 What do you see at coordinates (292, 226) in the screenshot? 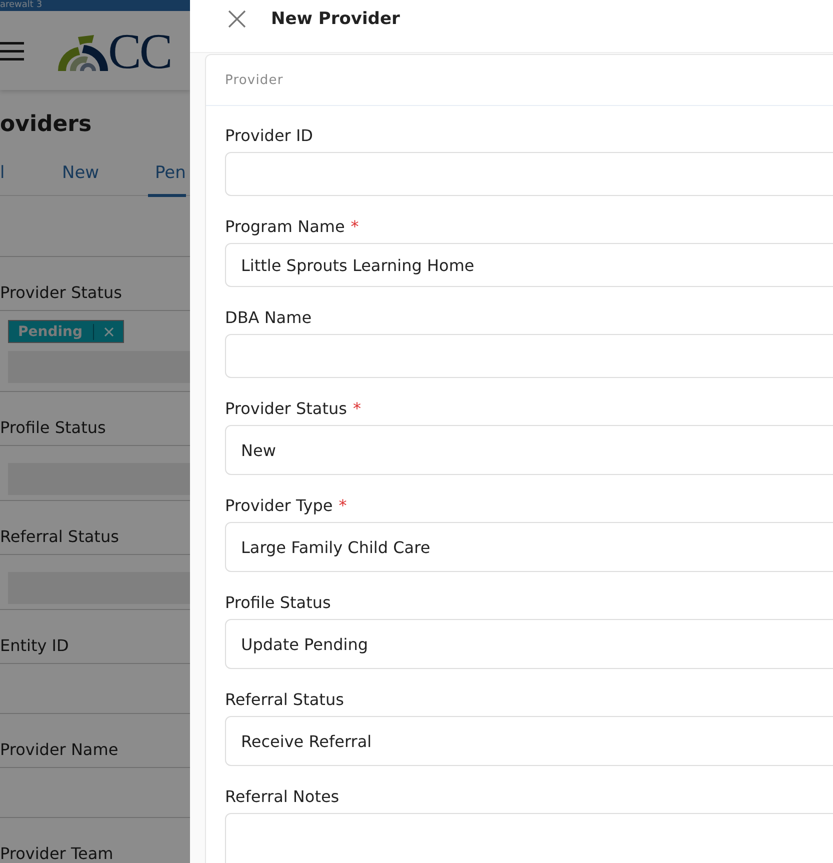
I see `field-label: Program Name *` at bounding box center [292, 226].